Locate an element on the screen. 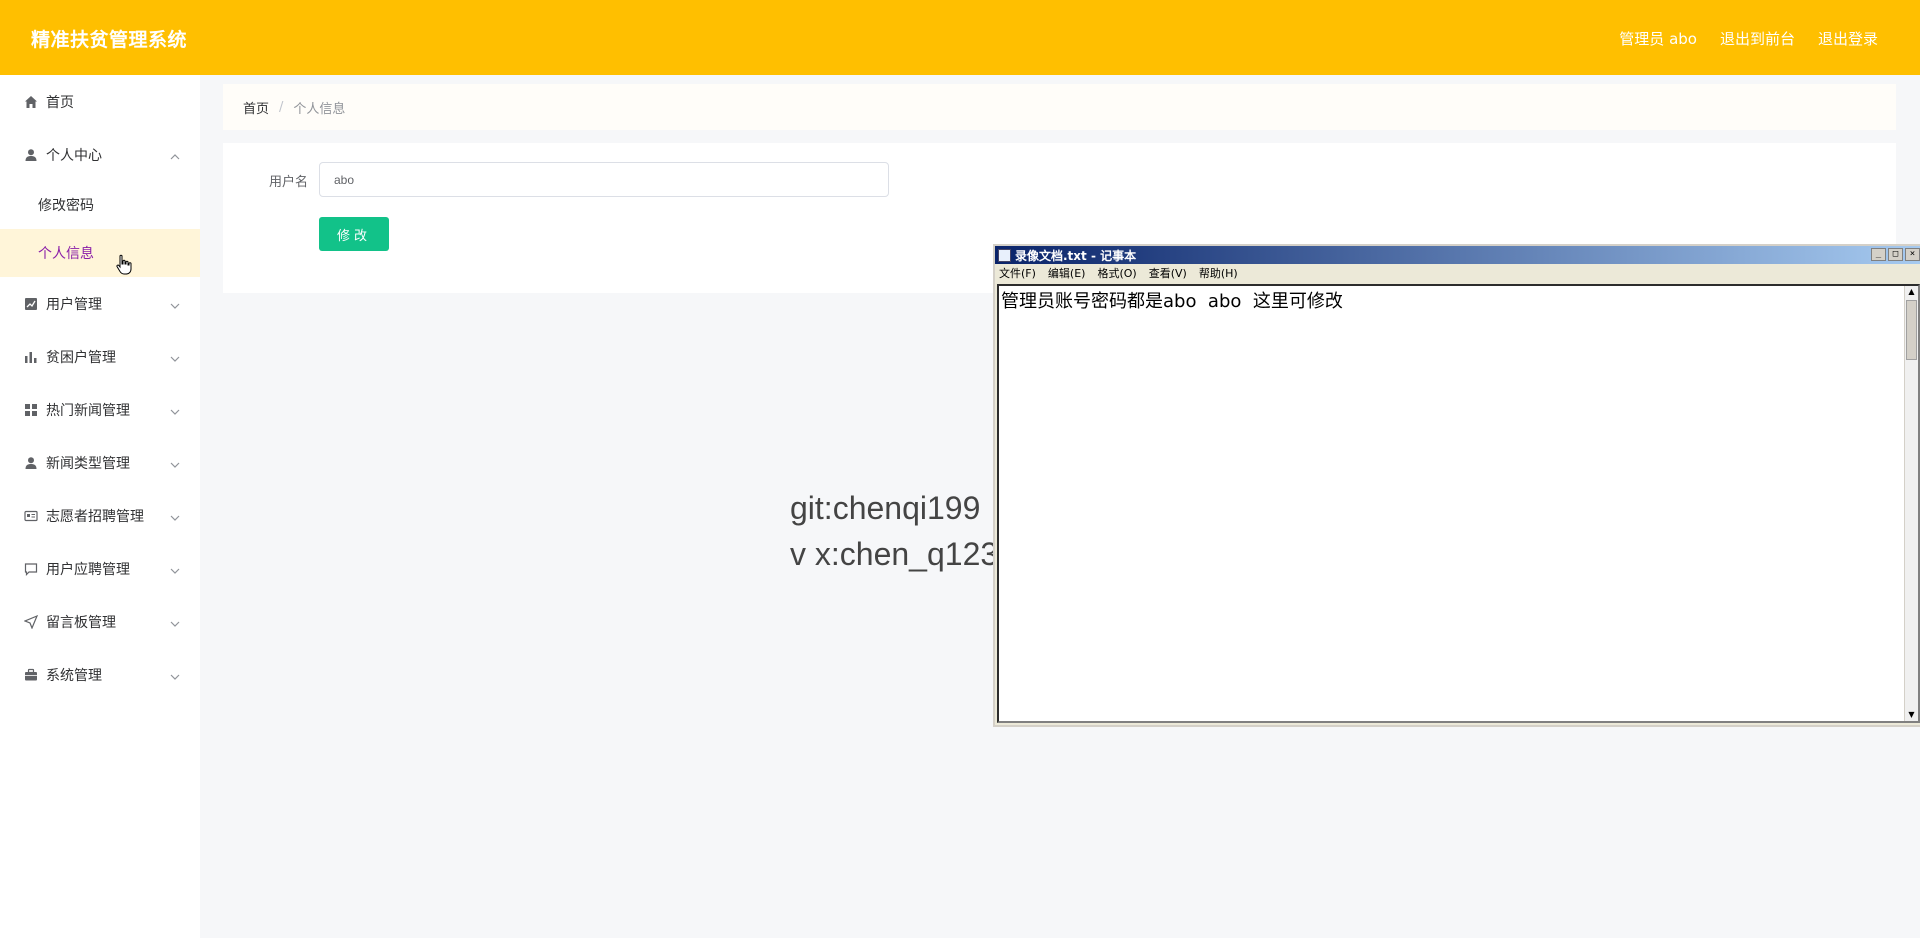  app-title: 精准扶贫管理系统 is located at coordinates (109, 40).